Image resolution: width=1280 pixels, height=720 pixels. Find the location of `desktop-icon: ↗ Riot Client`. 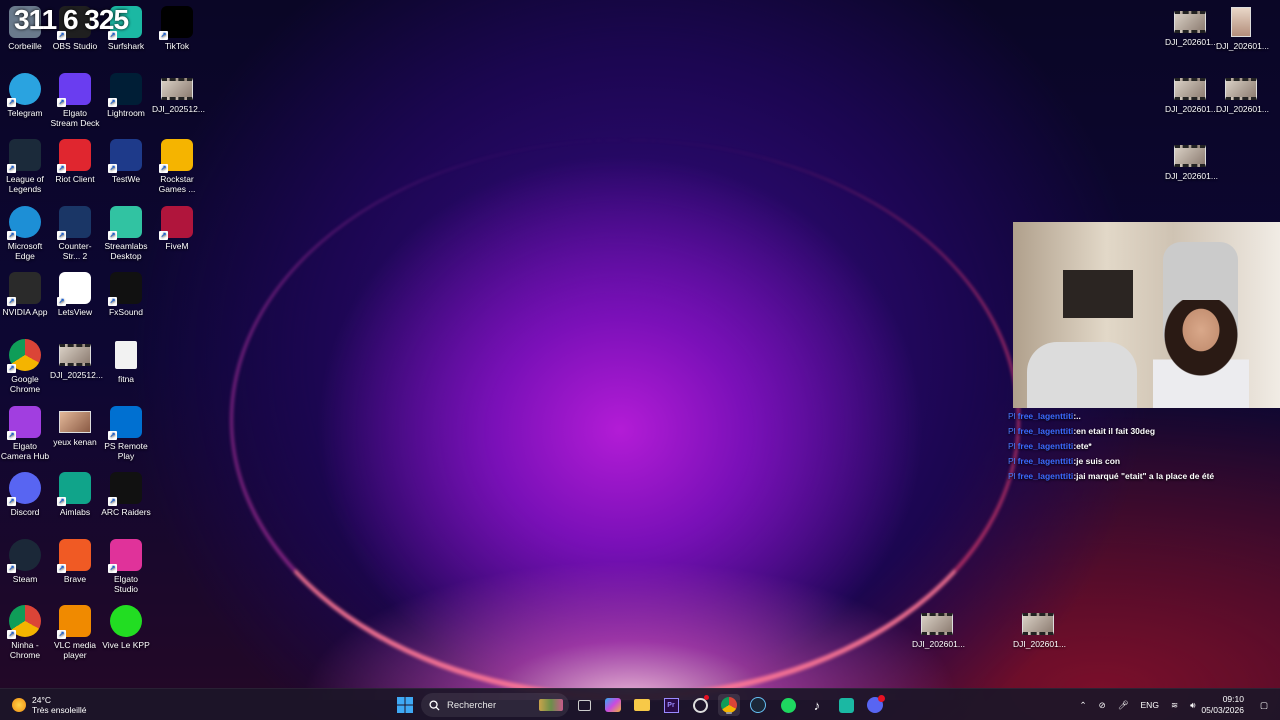

desktop-icon: ↗ Riot Client is located at coordinates (75, 161).